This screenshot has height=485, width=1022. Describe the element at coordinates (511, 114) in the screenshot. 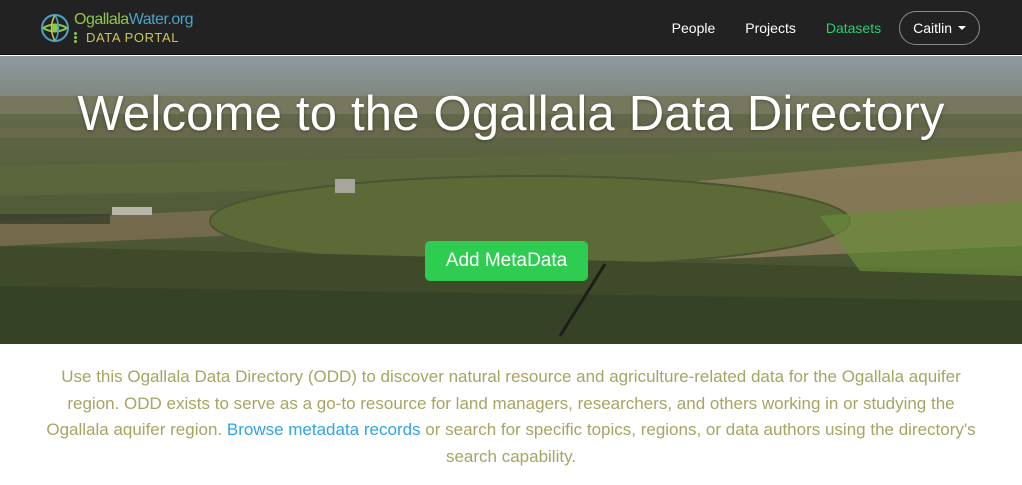

I see `hero-title: Welcome to the Ogallala Data Directory` at that location.